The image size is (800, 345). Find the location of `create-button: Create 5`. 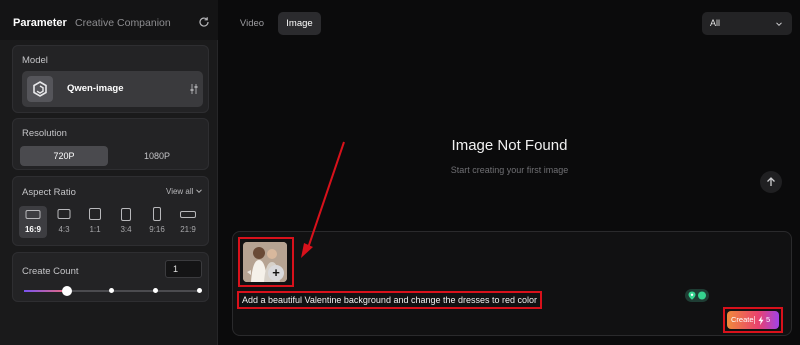

create-button: Create 5 is located at coordinates (753, 320).